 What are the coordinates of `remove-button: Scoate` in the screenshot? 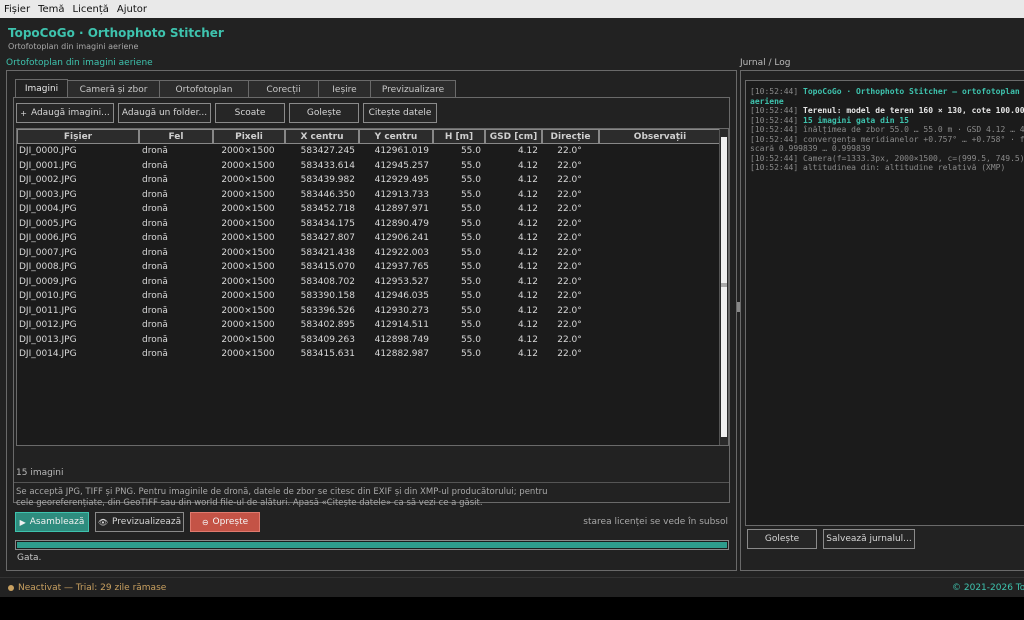 It's located at (250, 113).